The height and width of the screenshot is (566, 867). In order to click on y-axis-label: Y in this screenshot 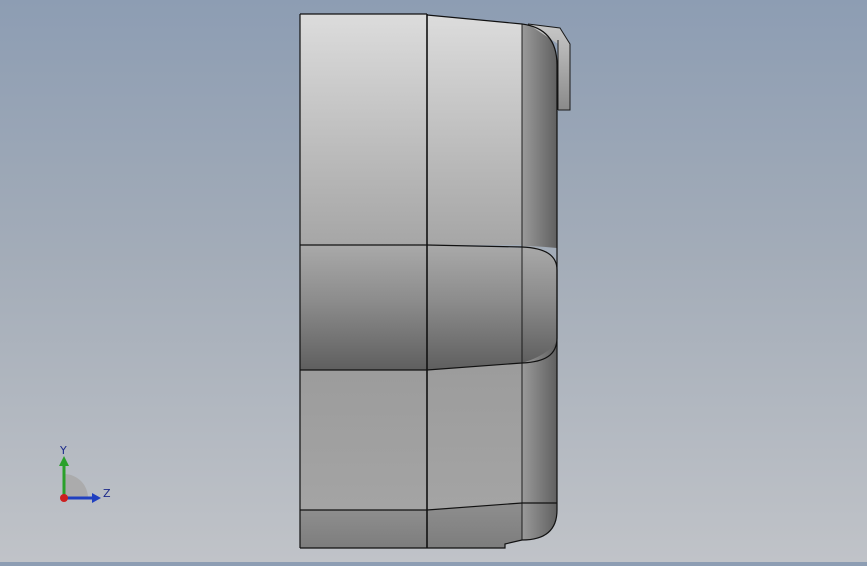, I will do `click(63, 450)`.